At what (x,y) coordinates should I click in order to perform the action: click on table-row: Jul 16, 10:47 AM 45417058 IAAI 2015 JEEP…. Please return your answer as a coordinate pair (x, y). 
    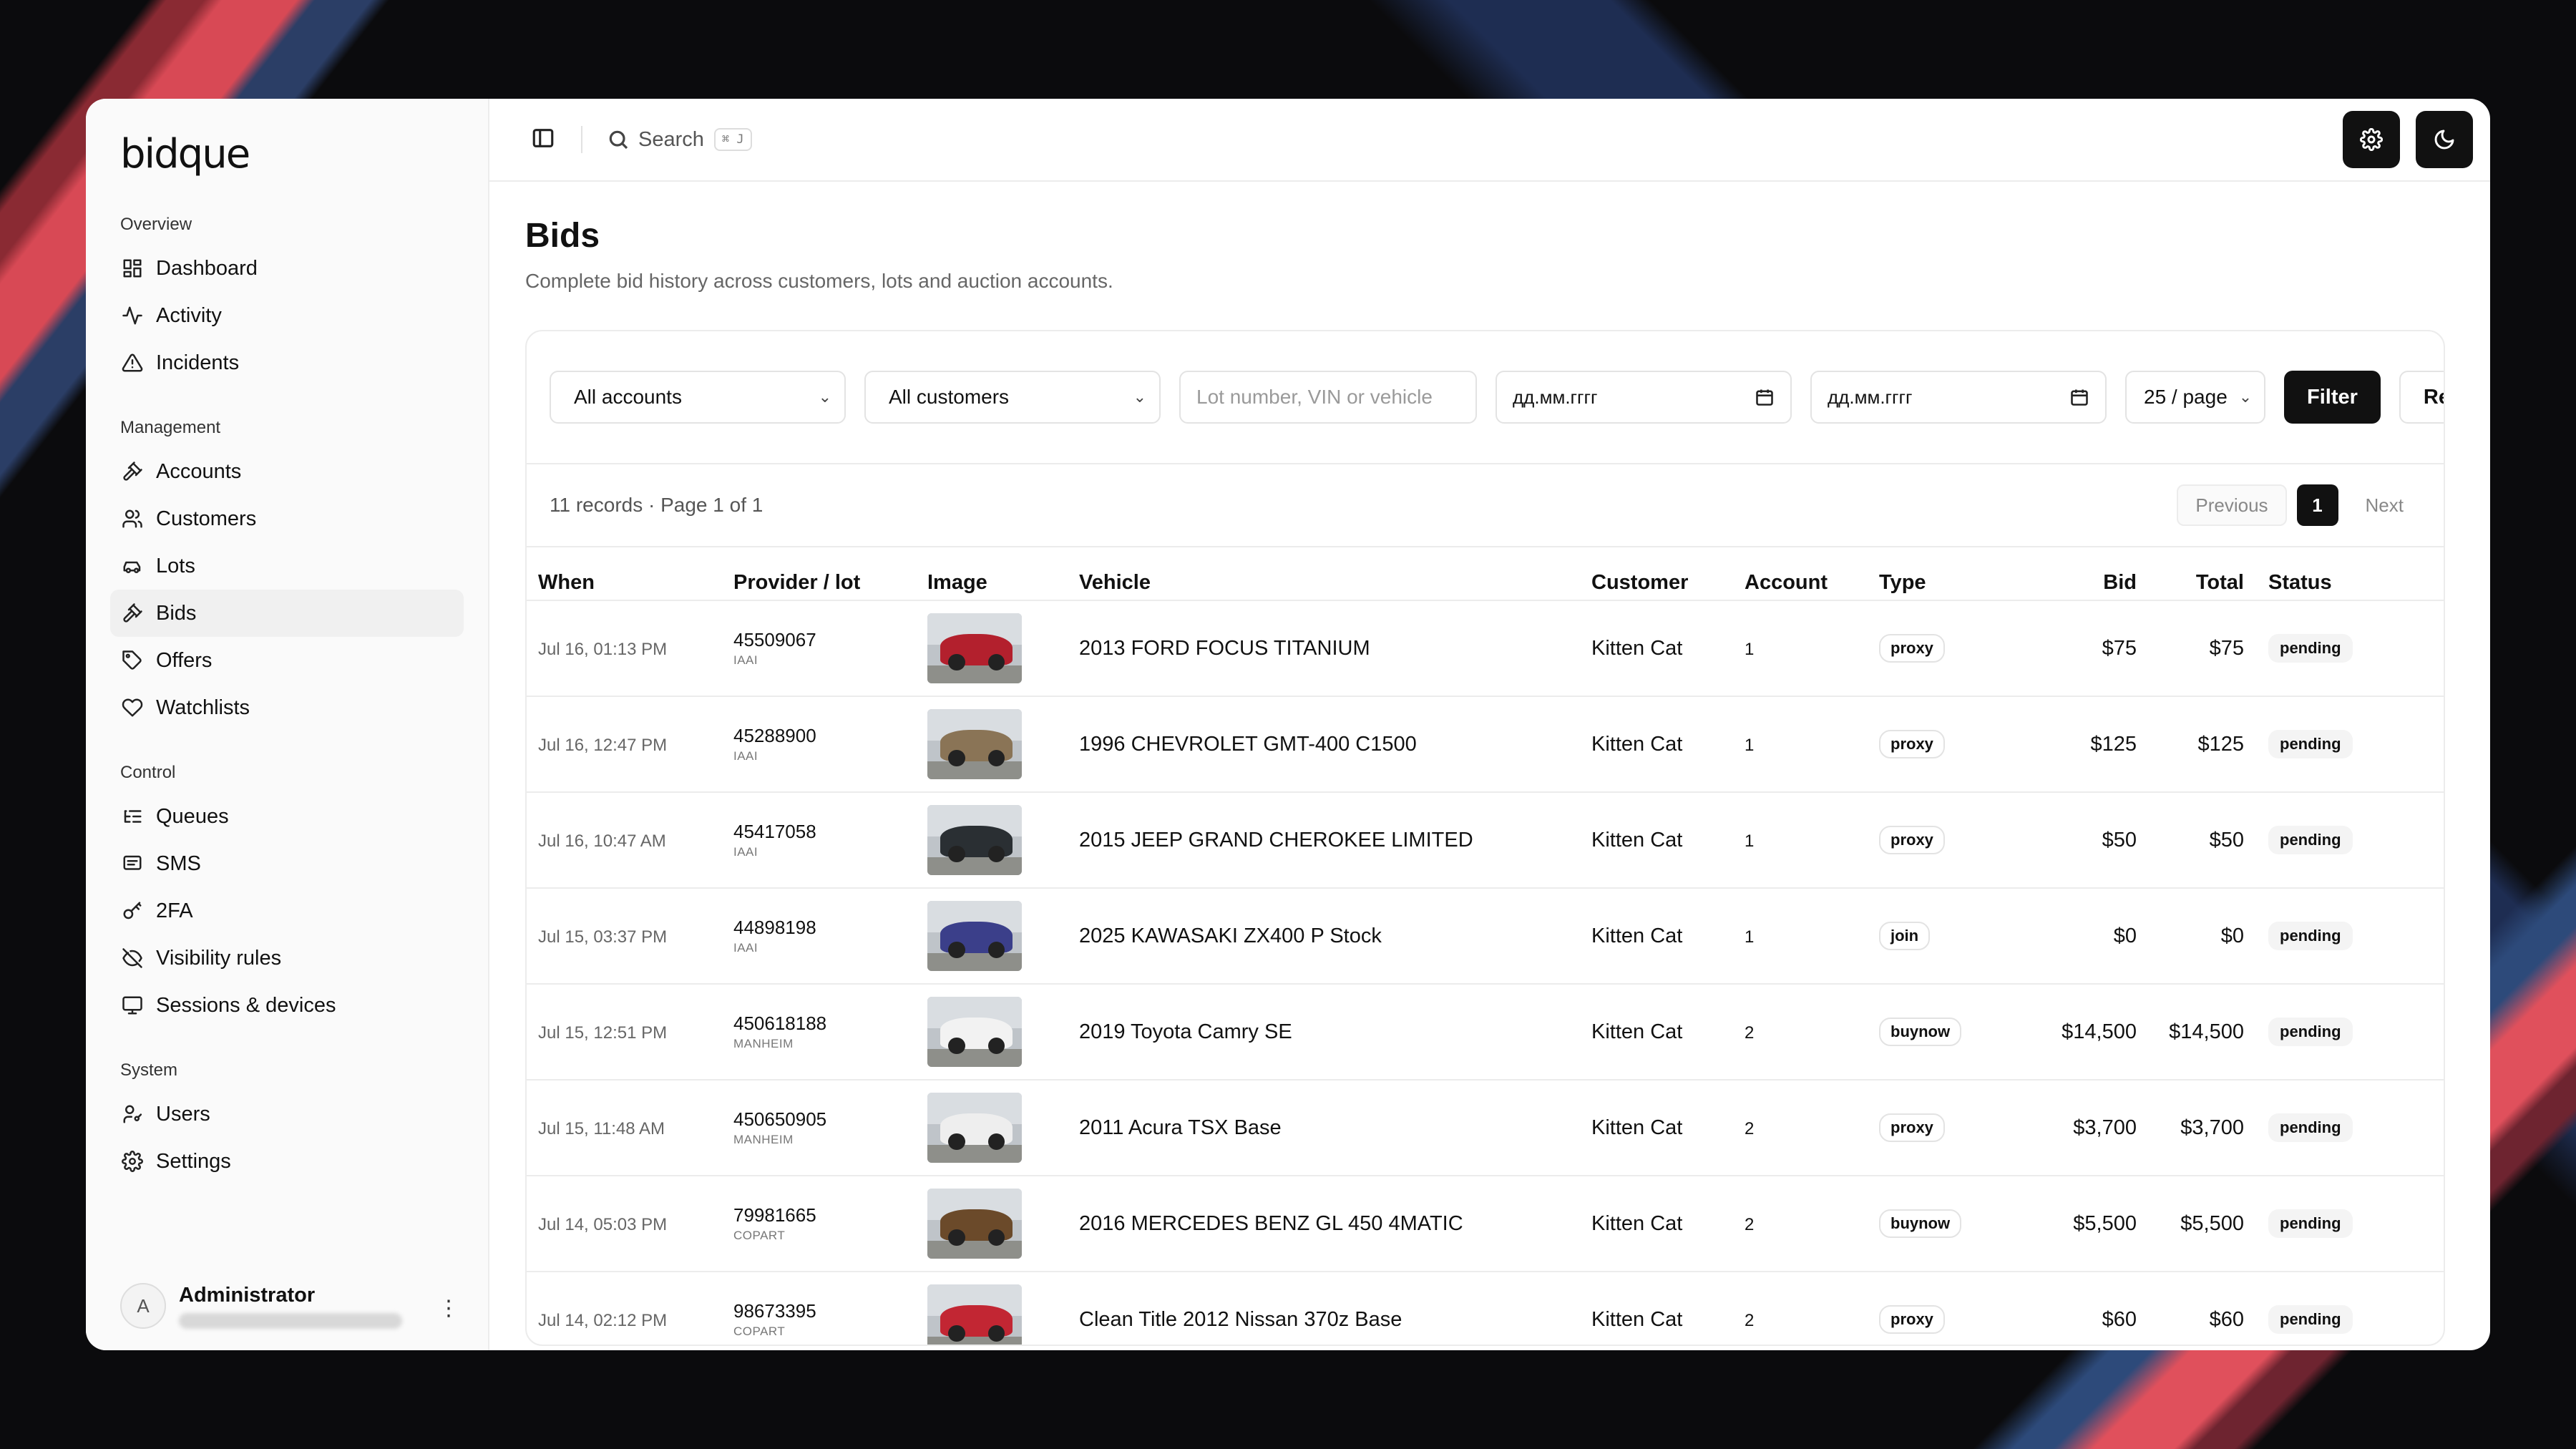
    Looking at the image, I should click on (1485, 840).